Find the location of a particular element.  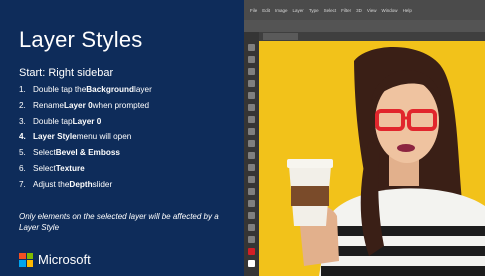

crop-tool-icon is located at coordinates (251, 95).